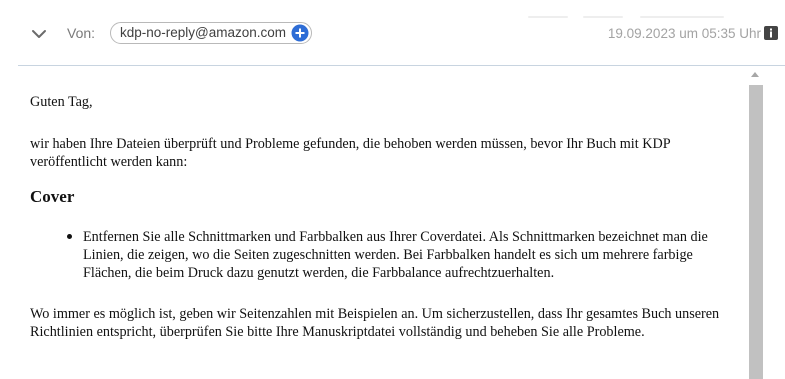 This screenshot has width=785, height=379. I want to click on sender-pill: kdp-no-reply@amazon.com, so click(211, 33).